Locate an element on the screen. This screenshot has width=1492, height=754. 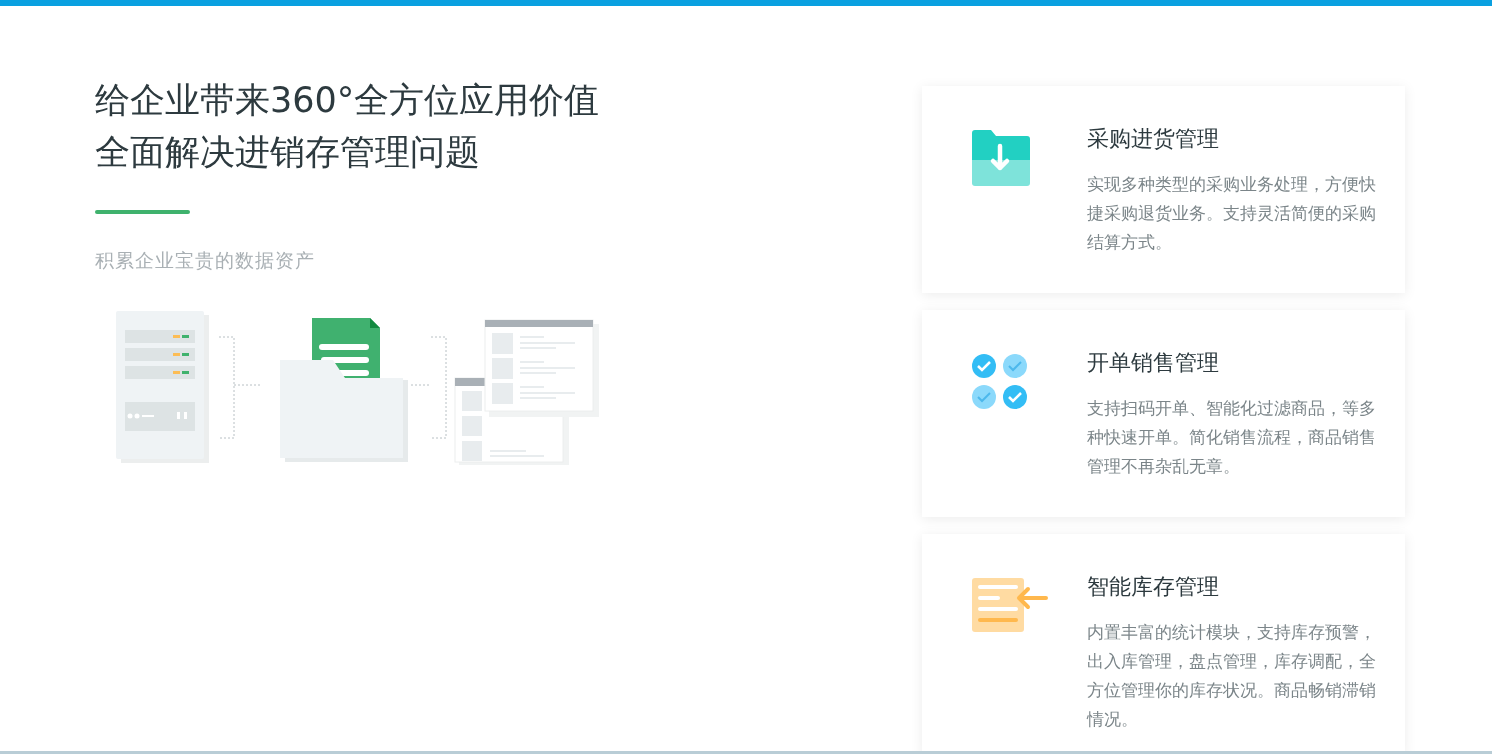
feature-title: 智能库存管理 is located at coordinates (1153, 587).